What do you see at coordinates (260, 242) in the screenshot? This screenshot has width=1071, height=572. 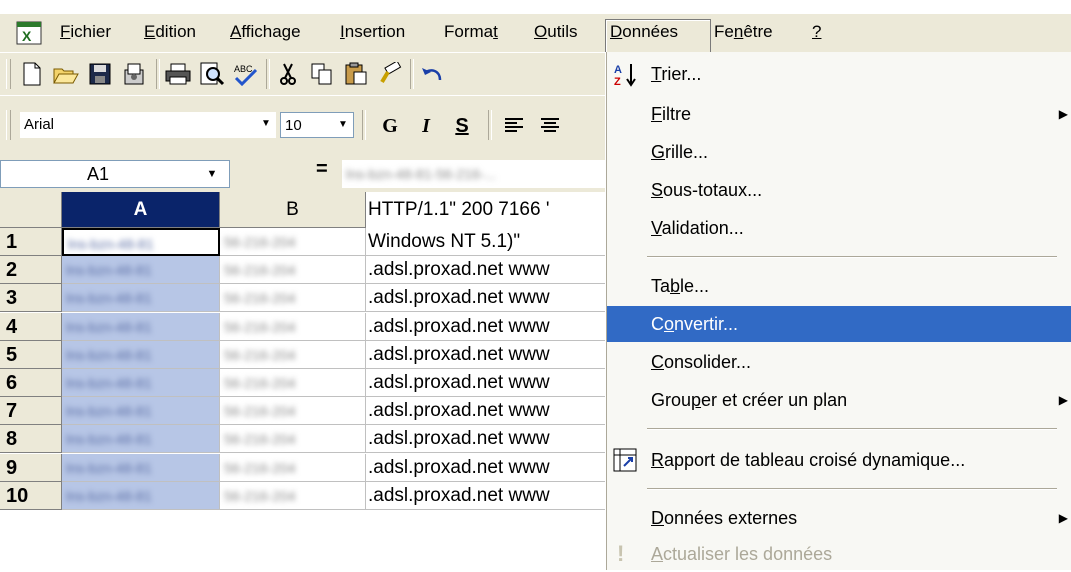 I see `cell-b-blurred-value: 56-216-204` at bounding box center [260, 242].